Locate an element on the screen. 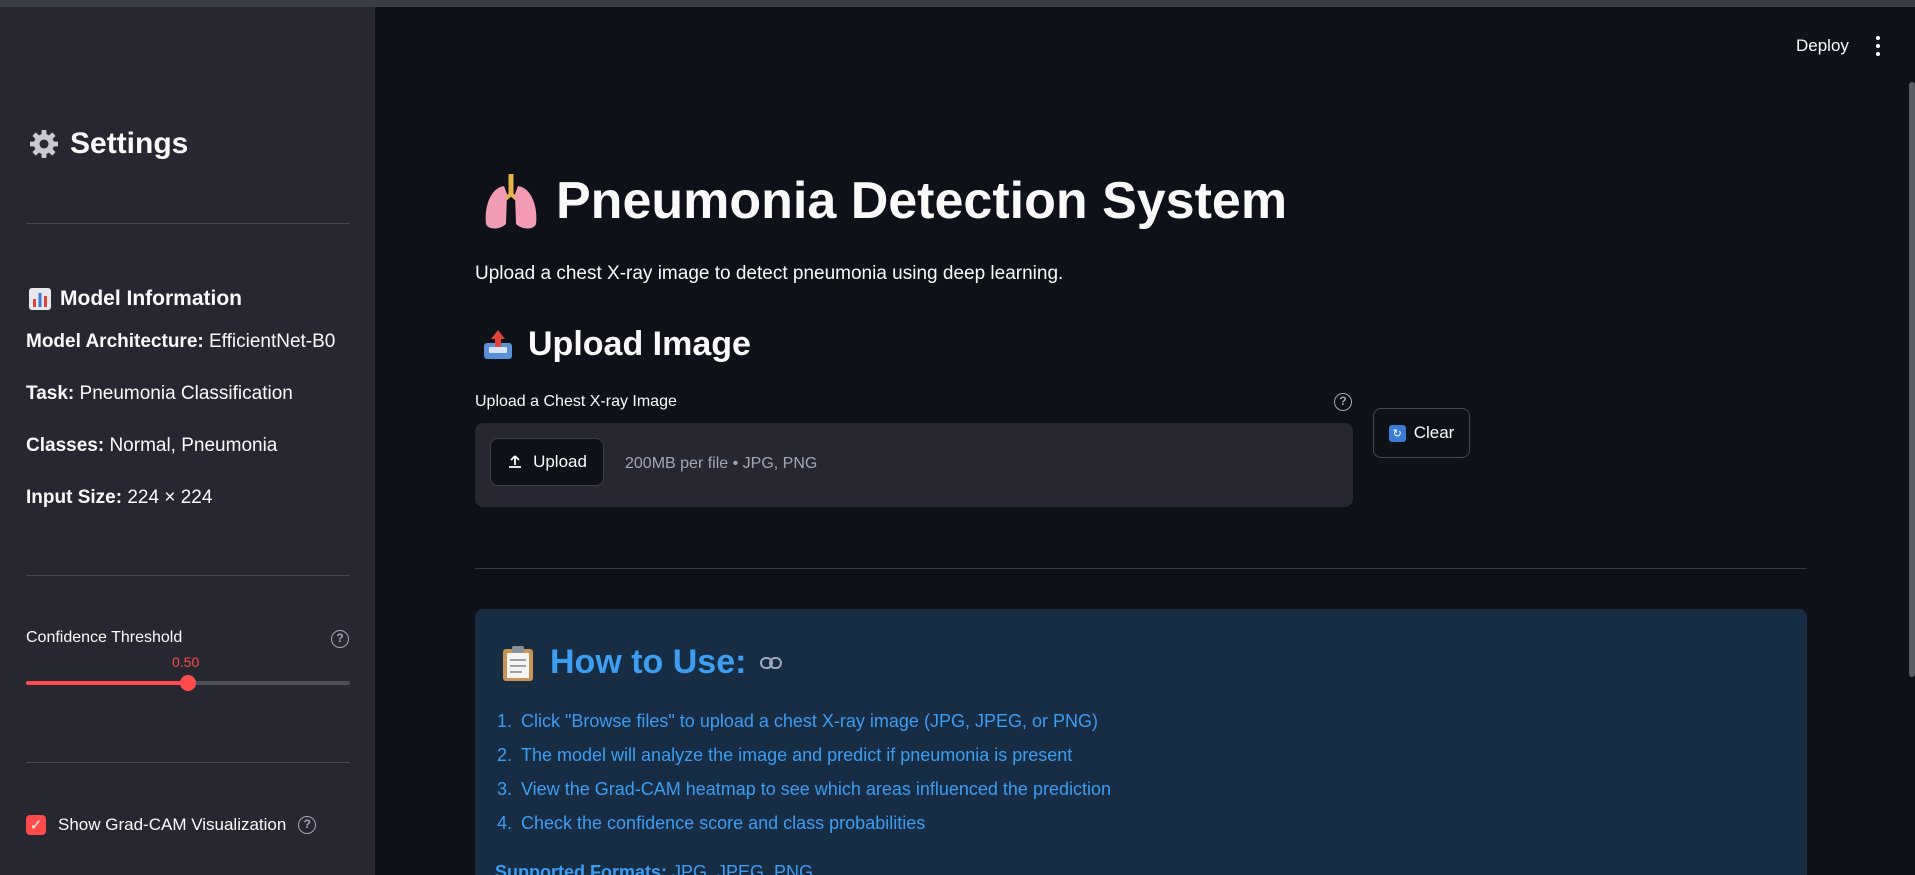  lungs-icon is located at coordinates (511, 201).